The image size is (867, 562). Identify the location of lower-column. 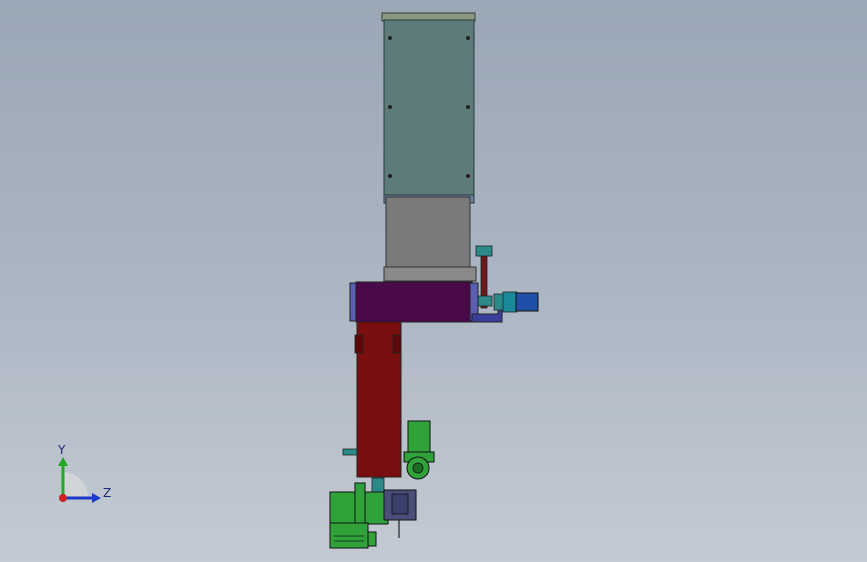
(372, 399).